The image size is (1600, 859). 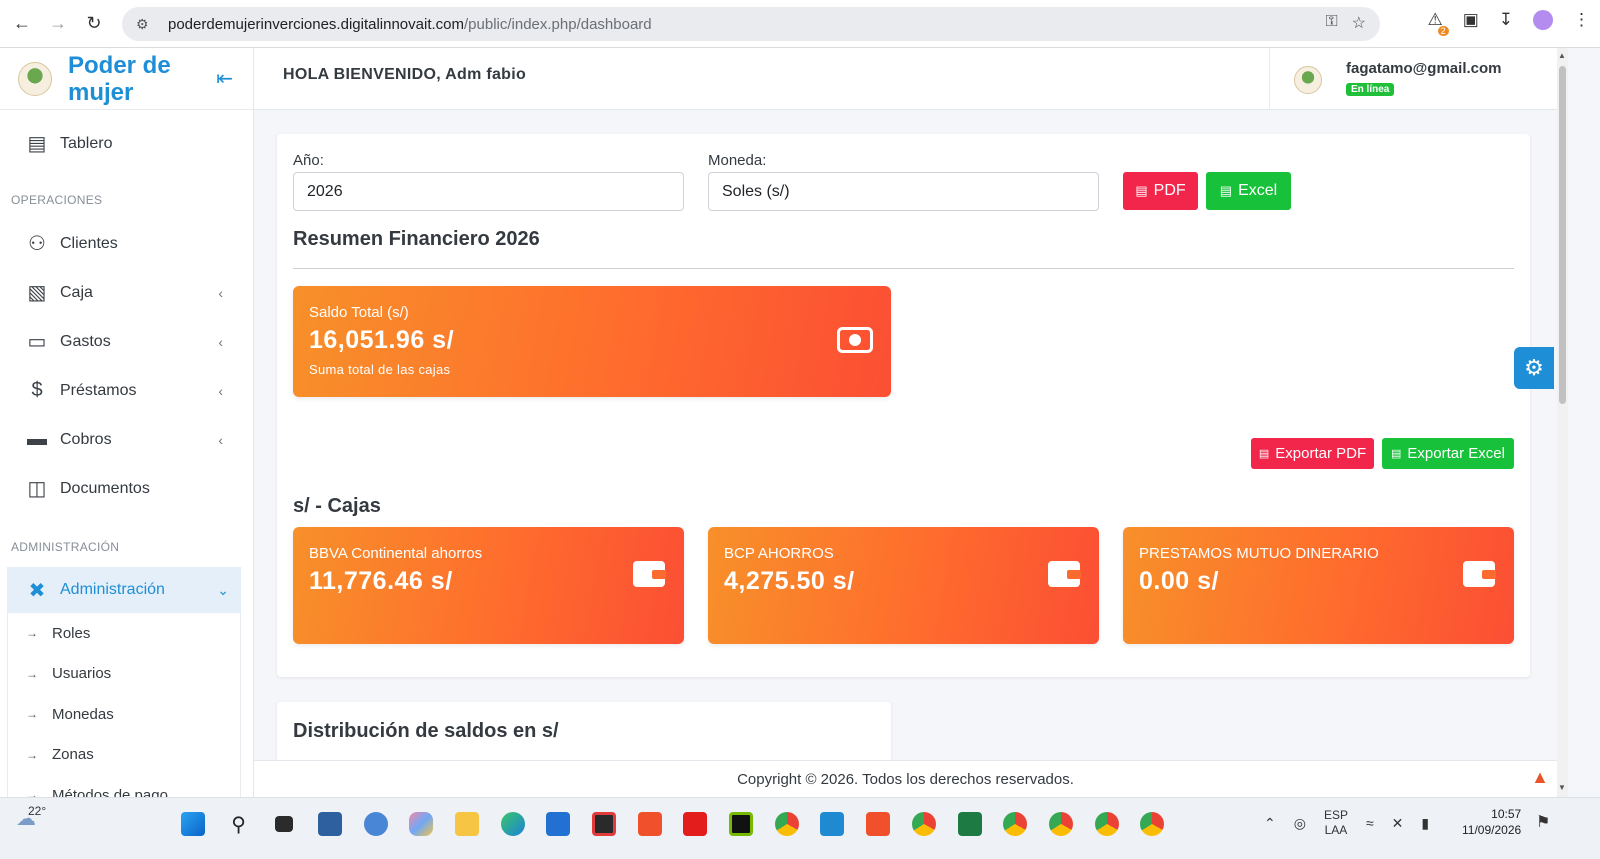 I want to click on bookmark-star-icon: ☆, so click(x=1359, y=23).